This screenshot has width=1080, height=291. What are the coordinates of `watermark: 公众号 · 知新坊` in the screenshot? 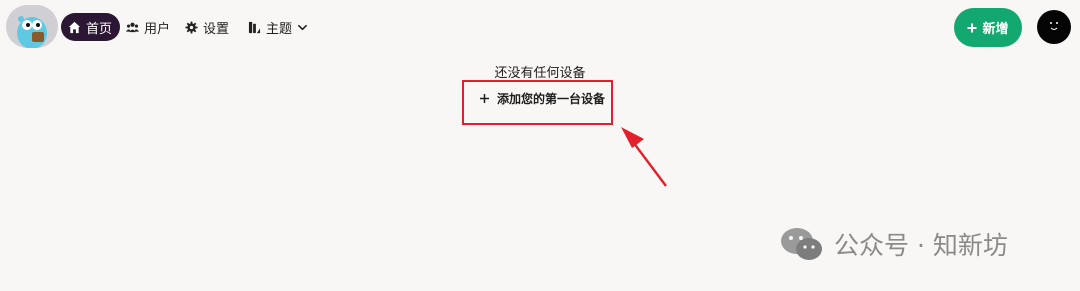 It's located at (894, 244).